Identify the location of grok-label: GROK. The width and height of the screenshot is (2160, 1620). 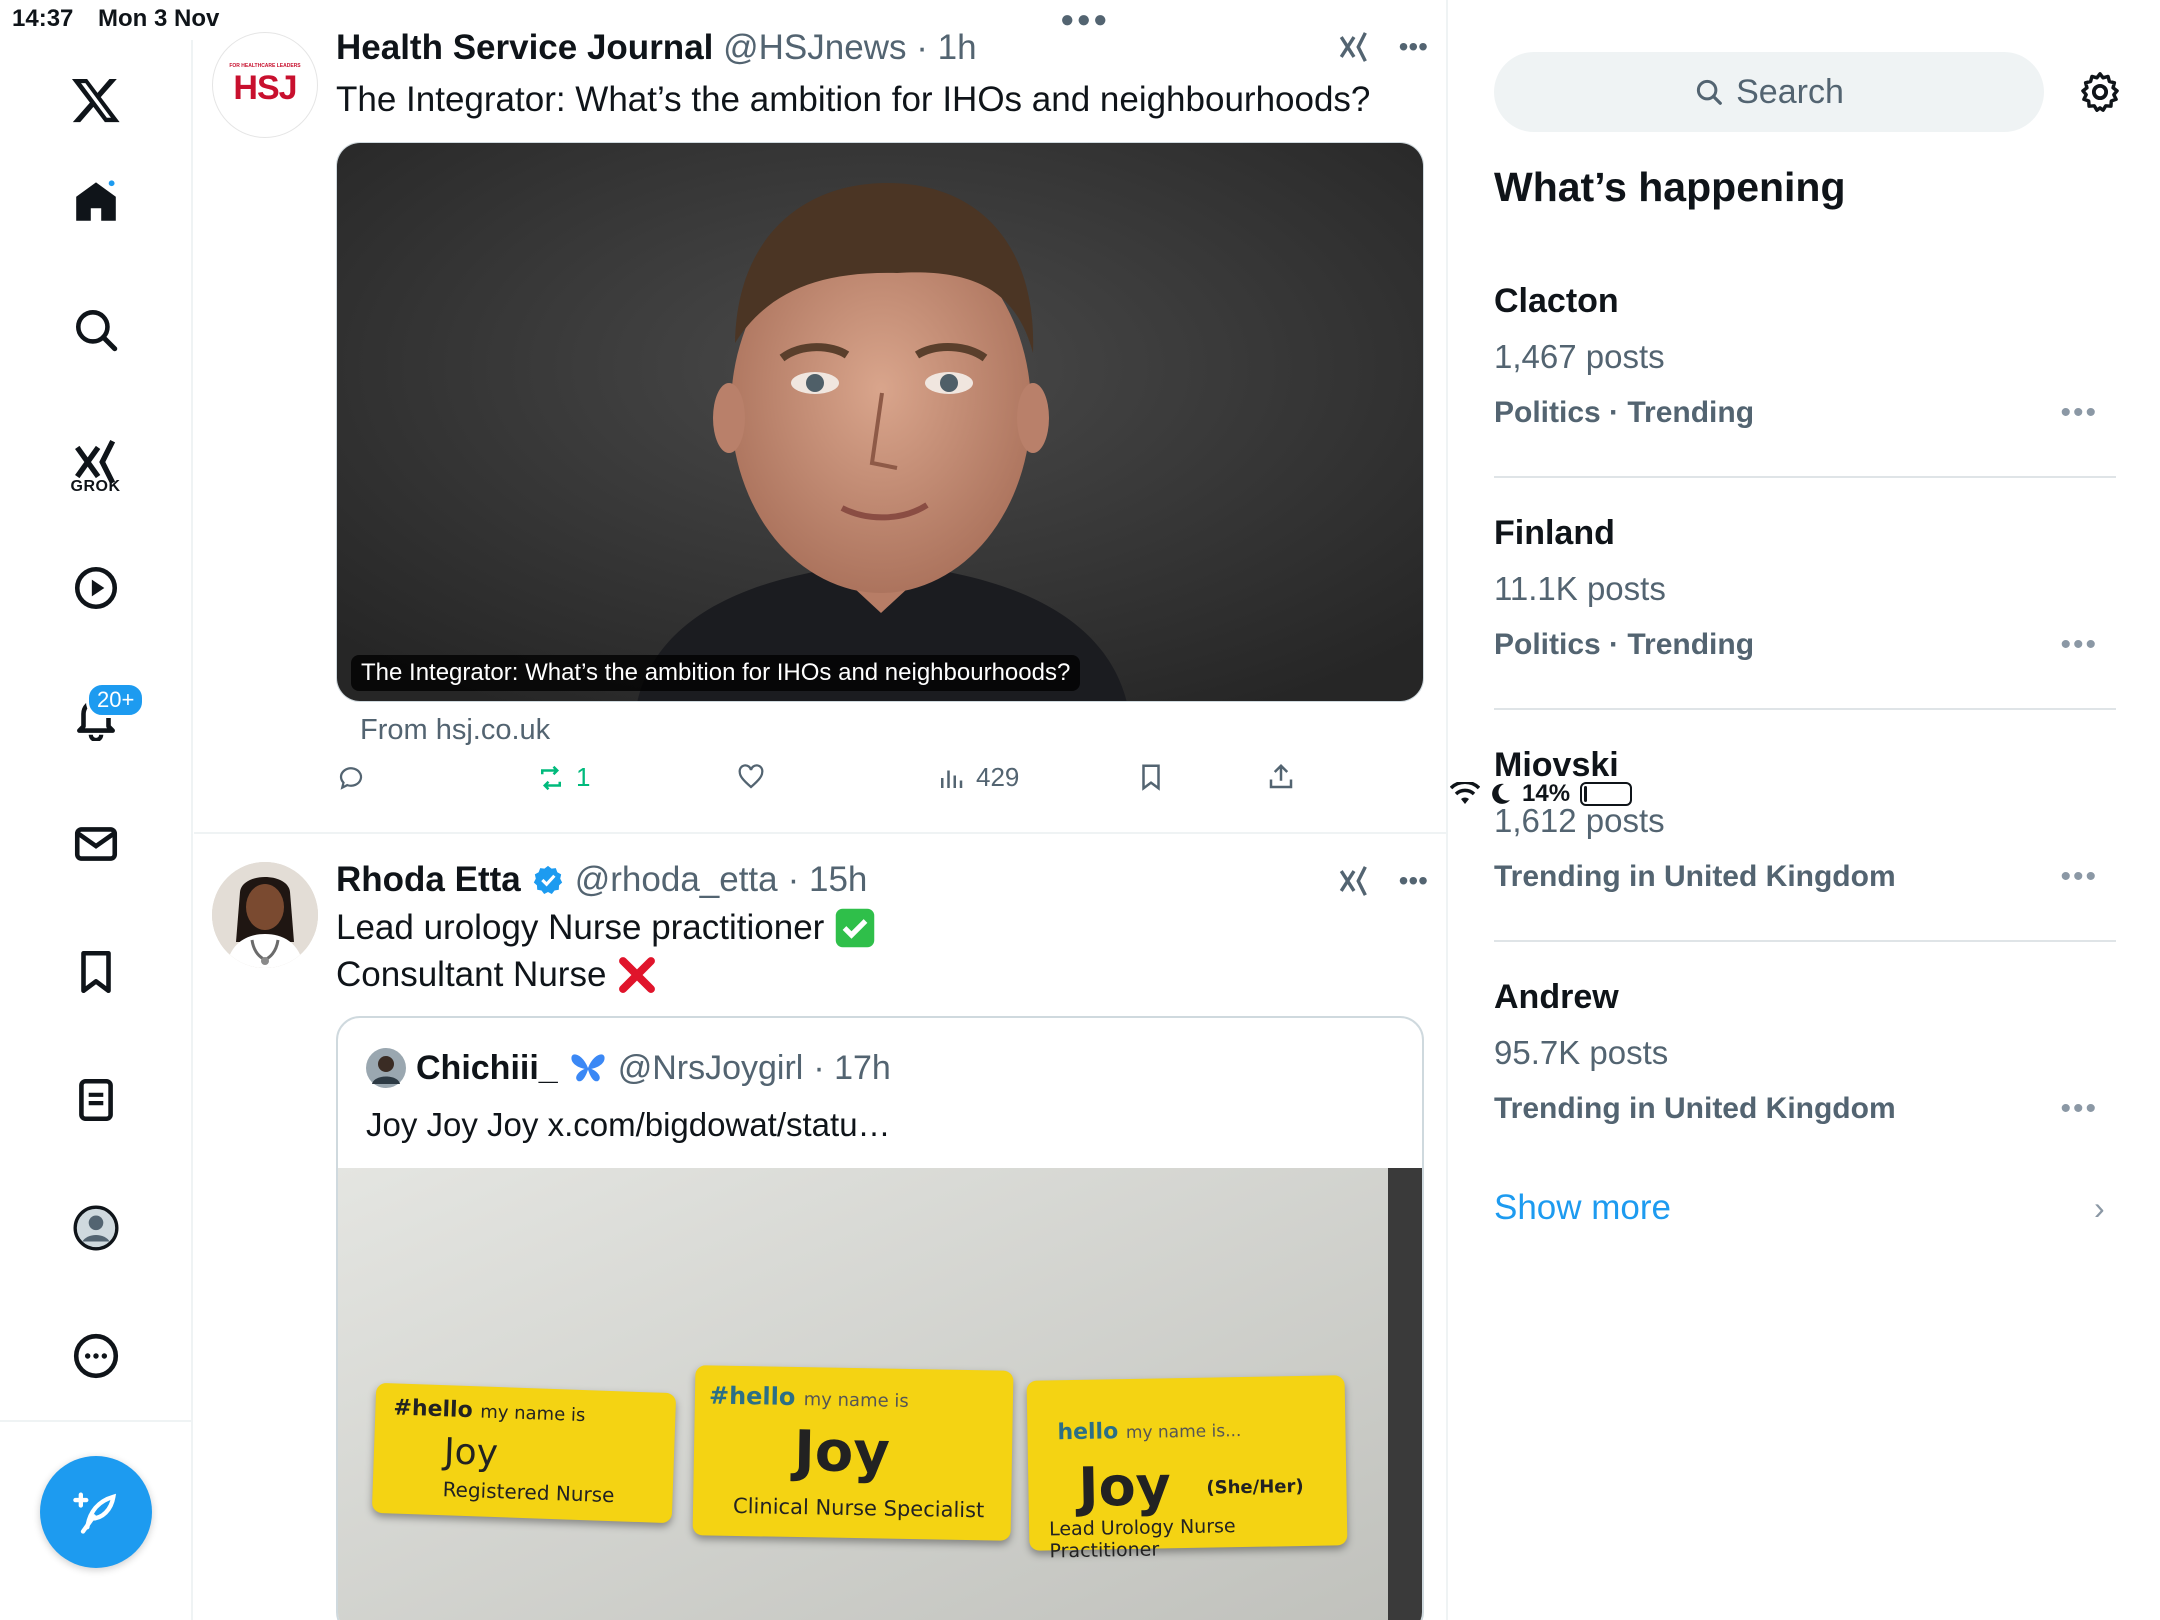
(95, 486).